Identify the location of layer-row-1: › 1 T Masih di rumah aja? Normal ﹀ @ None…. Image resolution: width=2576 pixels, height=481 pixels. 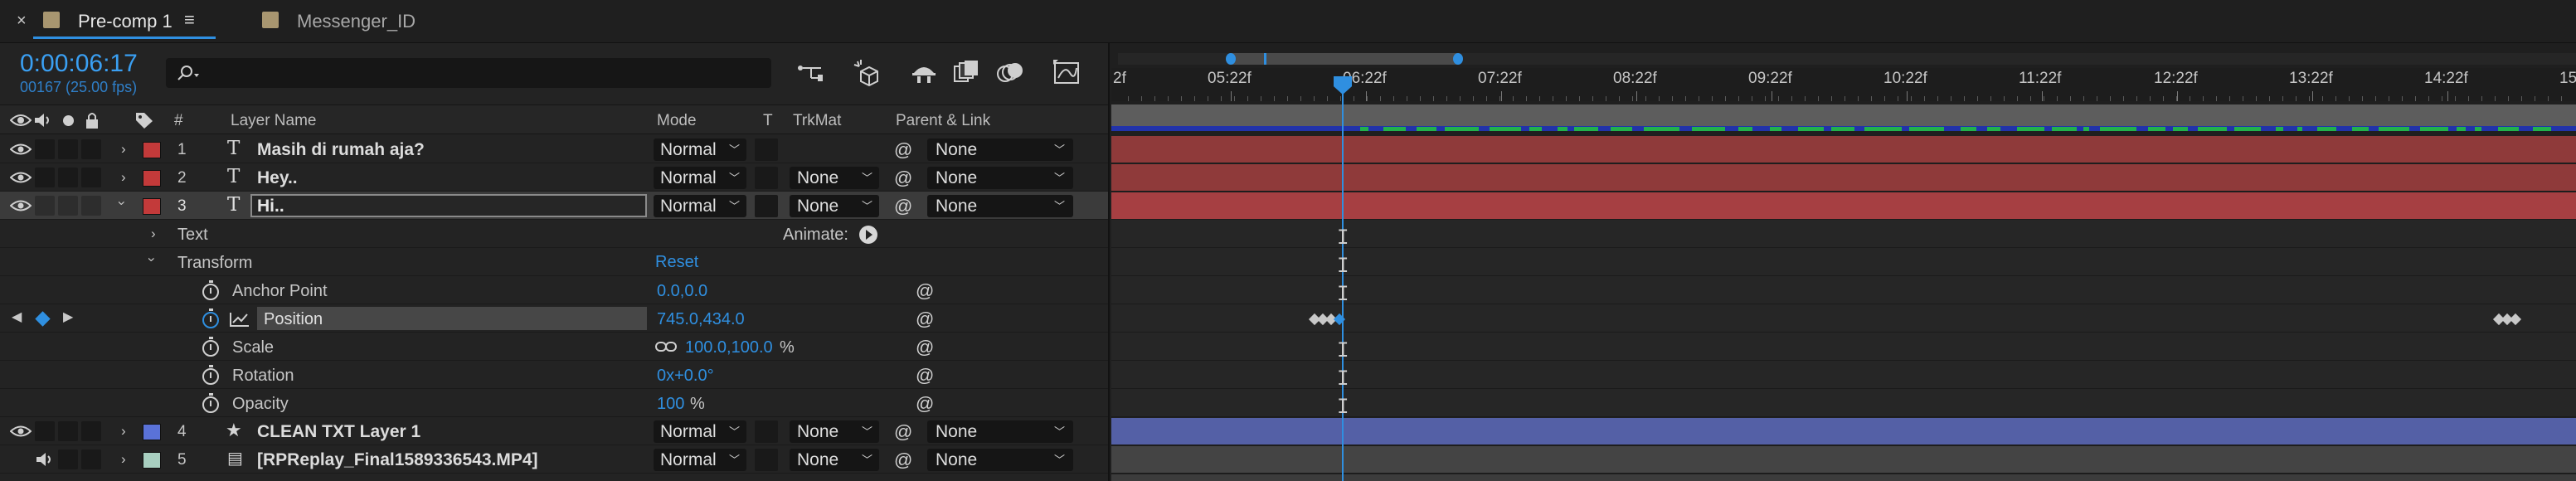
(554, 149).